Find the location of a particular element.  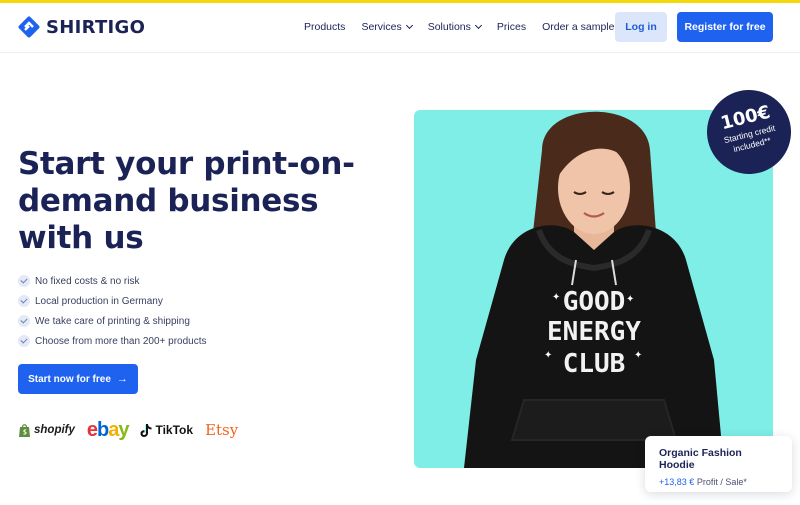

nav-products-label: Products is located at coordinates (325, 27).